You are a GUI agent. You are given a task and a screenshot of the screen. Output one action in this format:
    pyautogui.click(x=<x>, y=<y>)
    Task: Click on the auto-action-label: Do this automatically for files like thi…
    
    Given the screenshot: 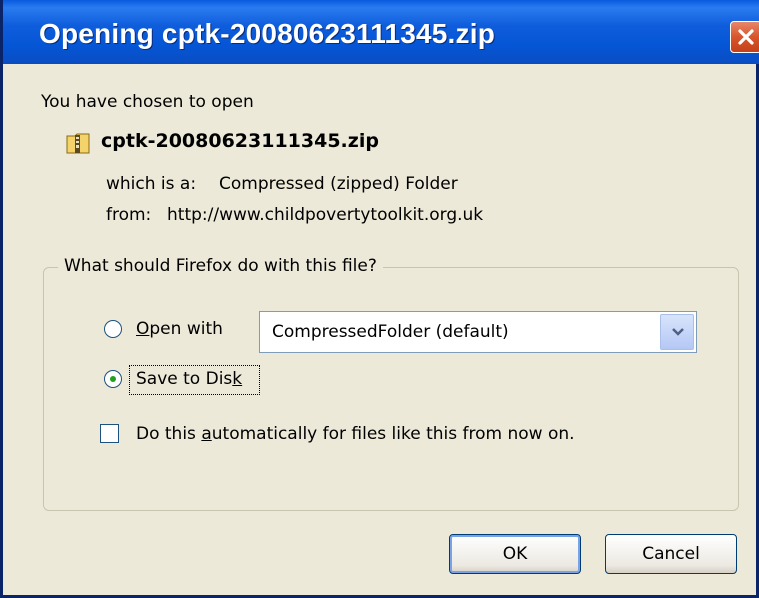 What is the action you would take?
    pyautogui.click(x=355, y=434)
    